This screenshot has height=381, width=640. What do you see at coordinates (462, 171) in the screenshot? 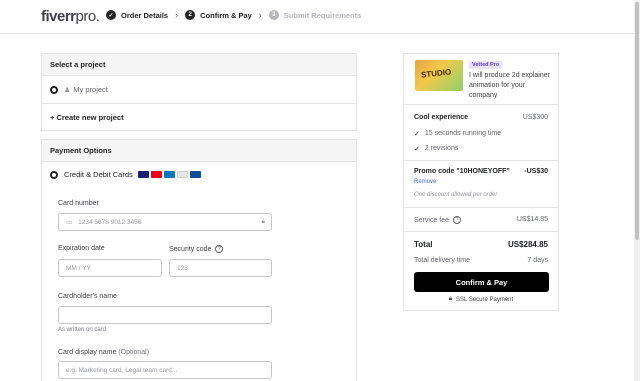
I see `promo-label: Promo code "10HONEYOFF"` at bounding box center [462, 171].